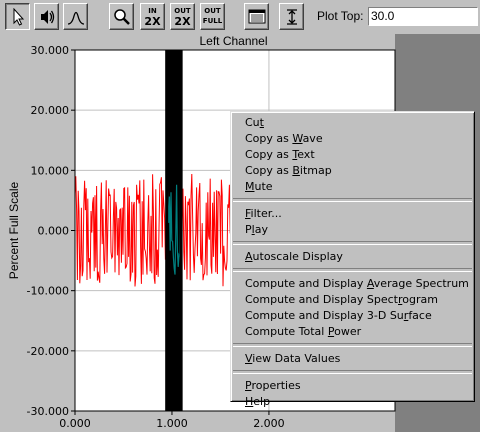 The height and width of the screenshot is (432, 480). I want to click on y-tick-label: -10.000, so click(48, 291).